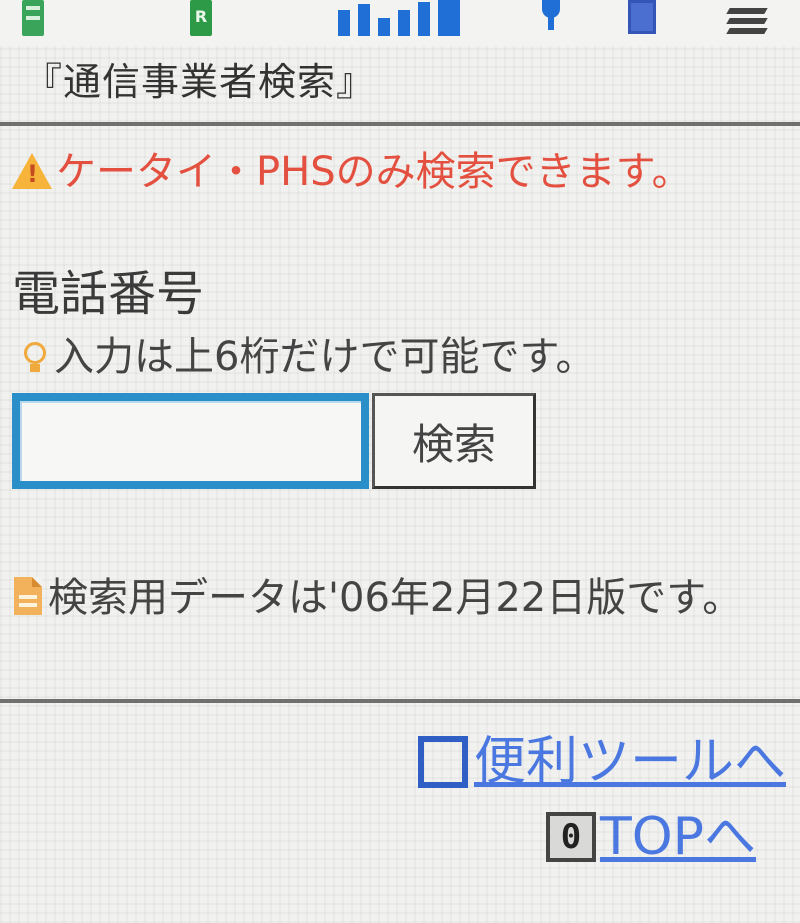 This screenshot has width=800, height=923. What do you see at coordinates (395, 598) in the screenshot?
I see `data-version-text: 検索用データは'06年2月22日版です。` at bounding box center [395, 598].